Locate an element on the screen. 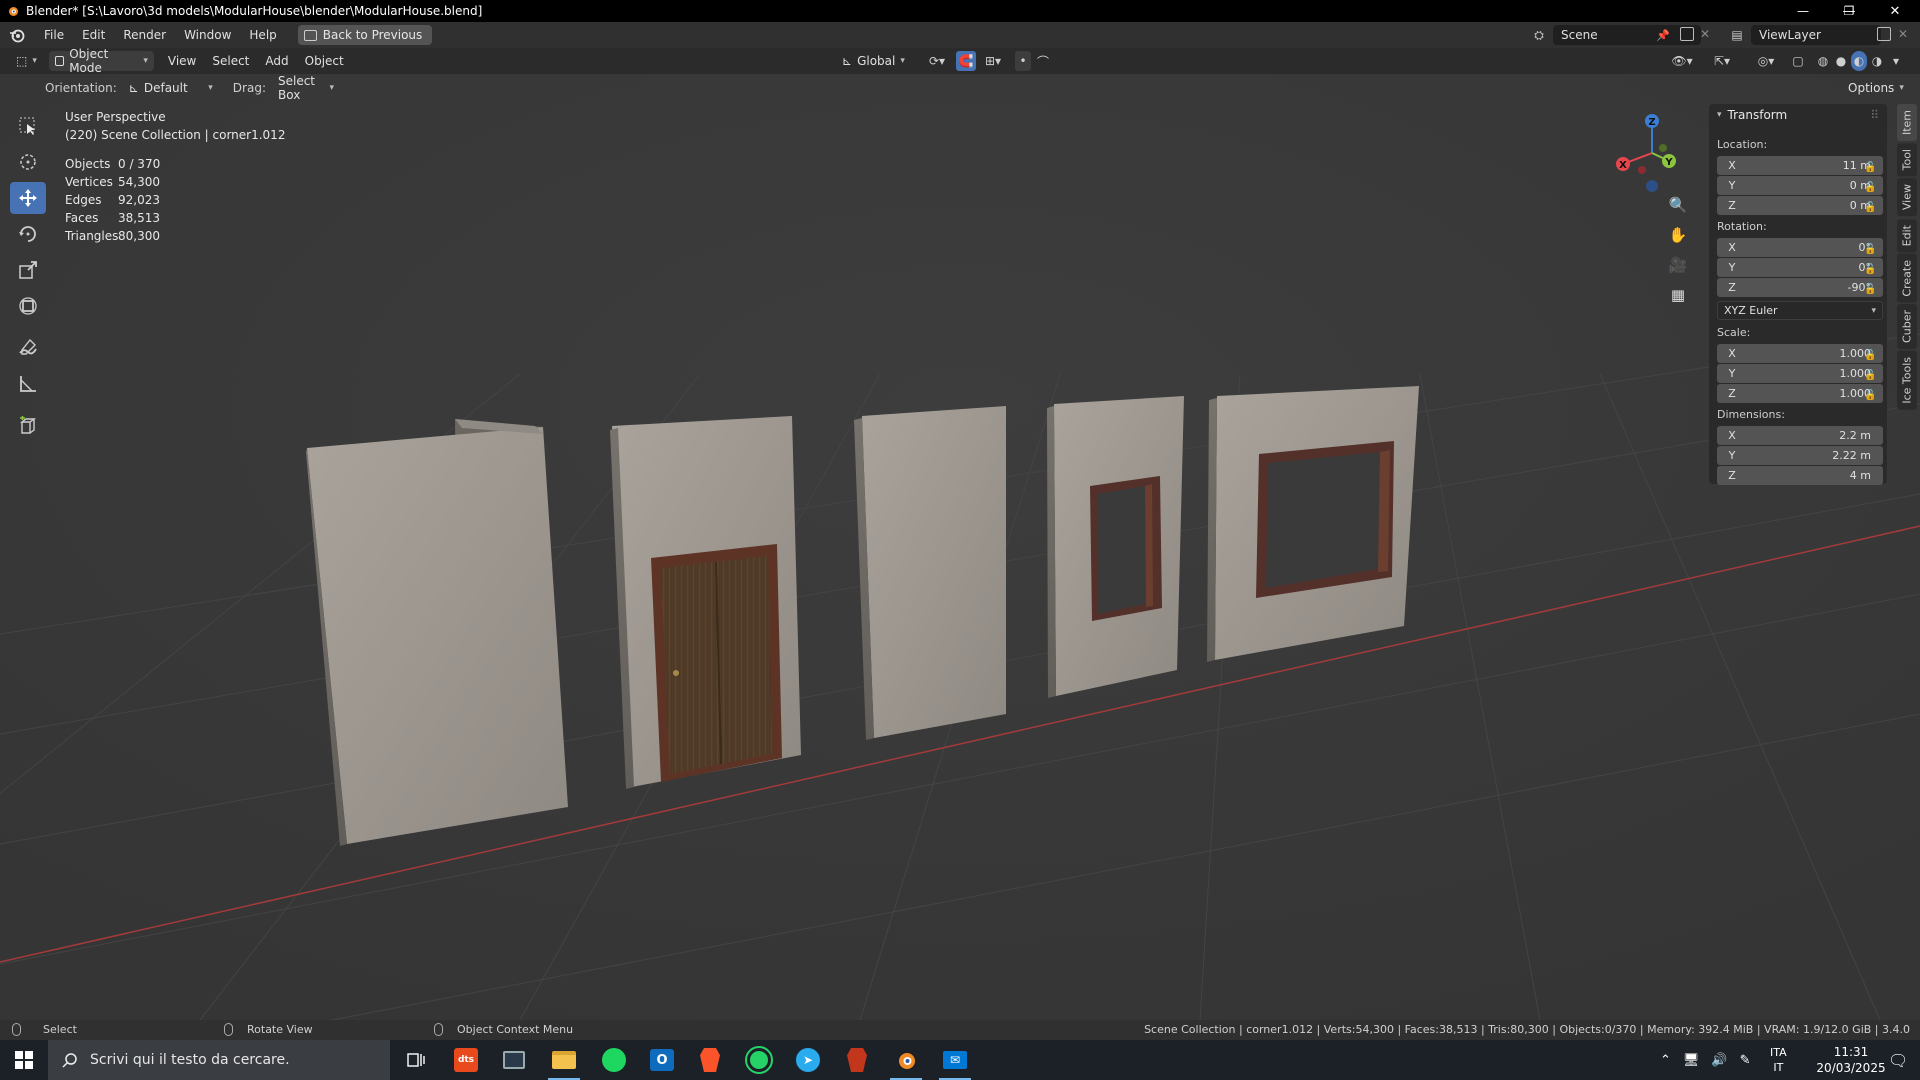 This screenshot has height=1080, width=1920. back-to-previous-button: Back to Previous is located at coordinates (365, 35).